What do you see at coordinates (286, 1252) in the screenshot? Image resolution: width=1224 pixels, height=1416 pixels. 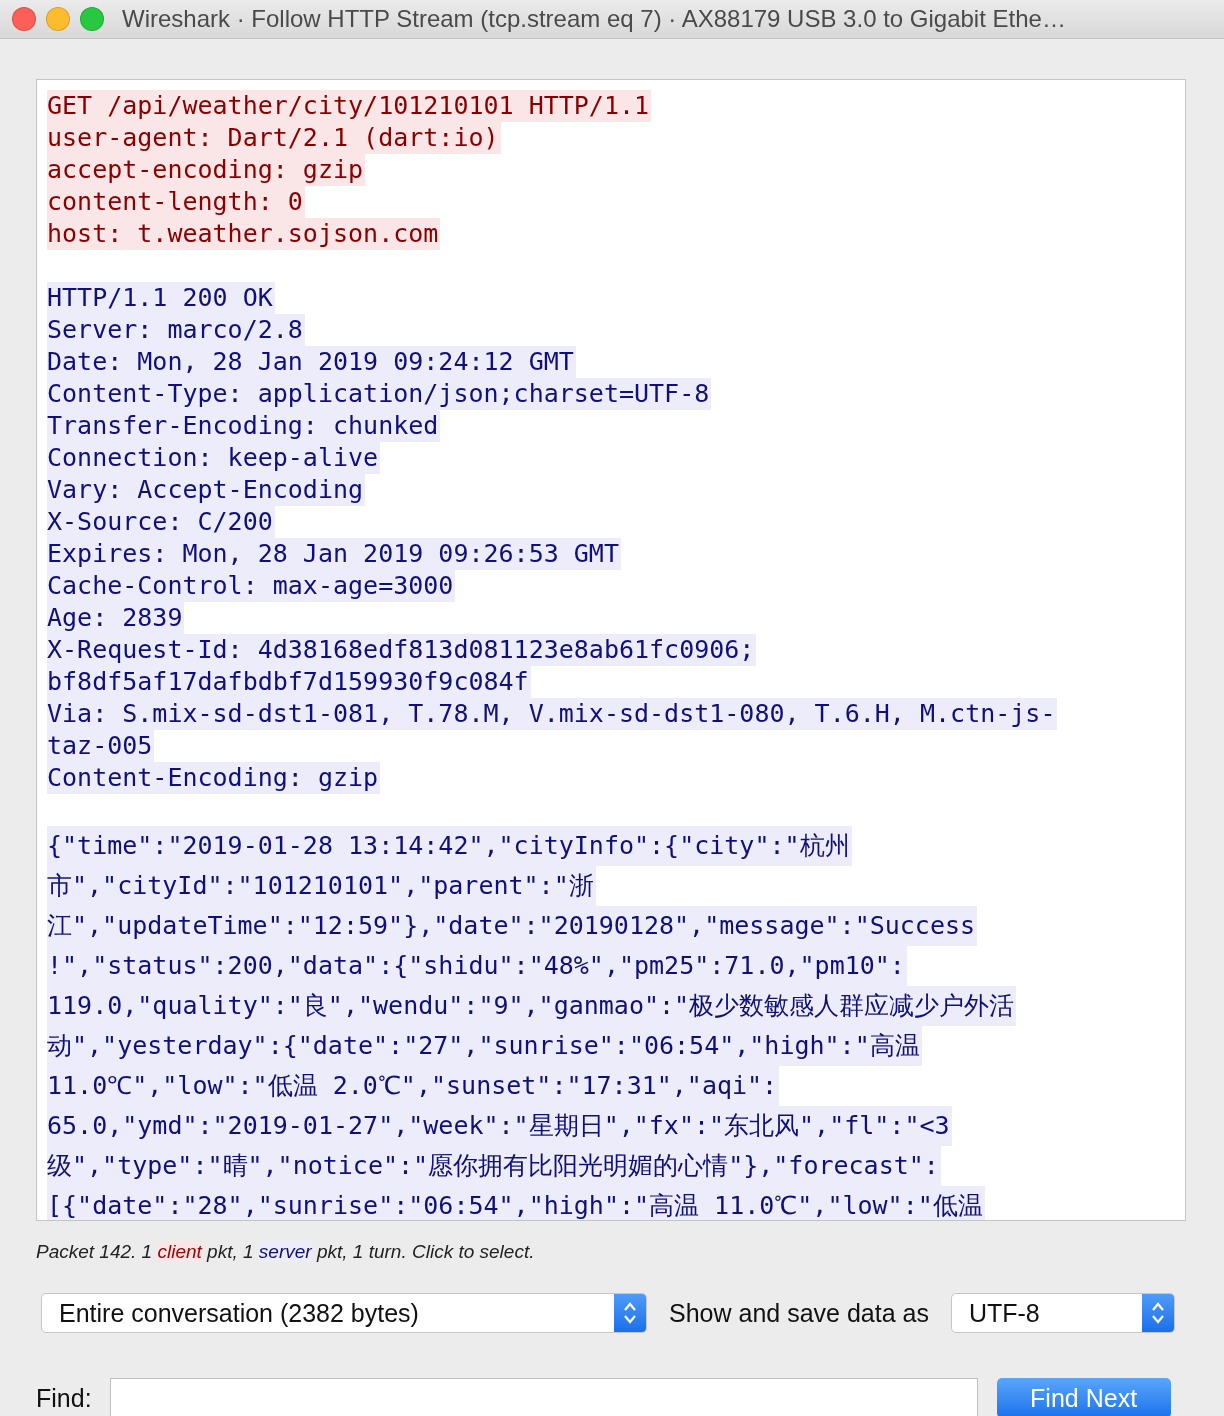 I see `packet-summary: Packet 142. 1 client pkt, 1 server pkt, 1 turn. Click to select.` at bounding box center [286, 1252].